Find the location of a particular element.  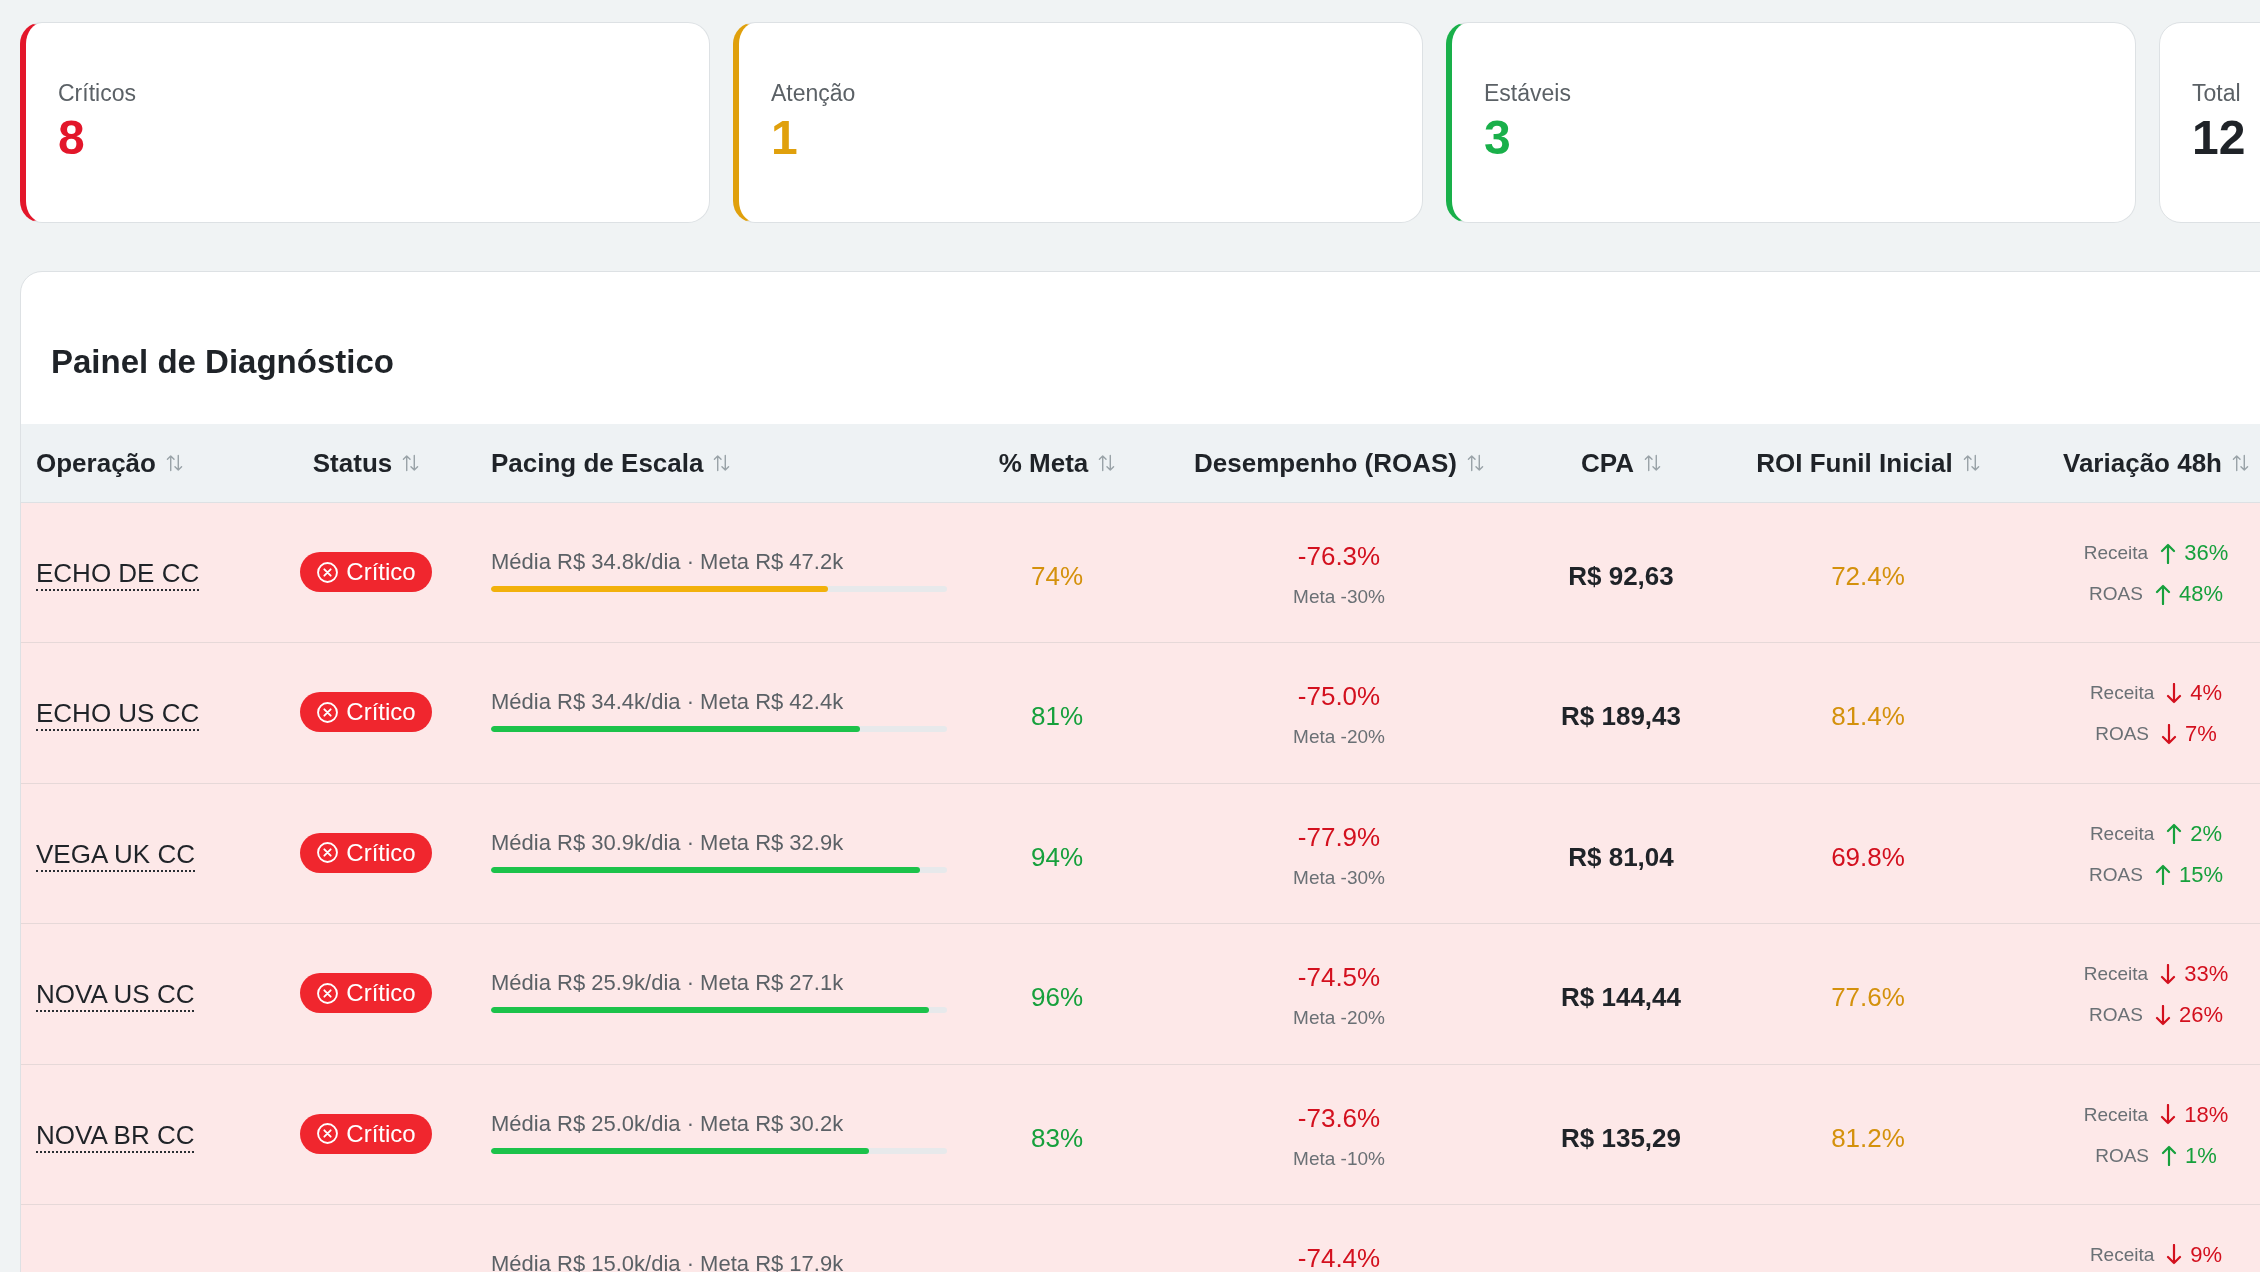

roas-value: -77.9% is located at coordinates (1339, 836).